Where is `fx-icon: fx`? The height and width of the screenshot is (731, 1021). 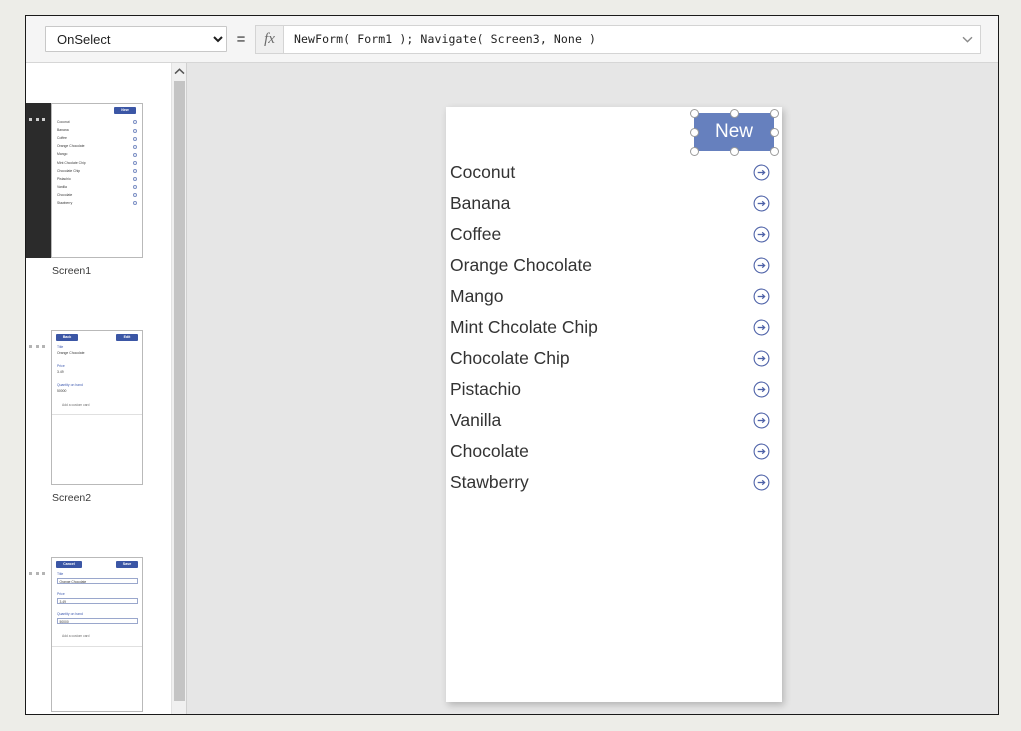
fx-icon: fx is located at coordinates (269, 39).